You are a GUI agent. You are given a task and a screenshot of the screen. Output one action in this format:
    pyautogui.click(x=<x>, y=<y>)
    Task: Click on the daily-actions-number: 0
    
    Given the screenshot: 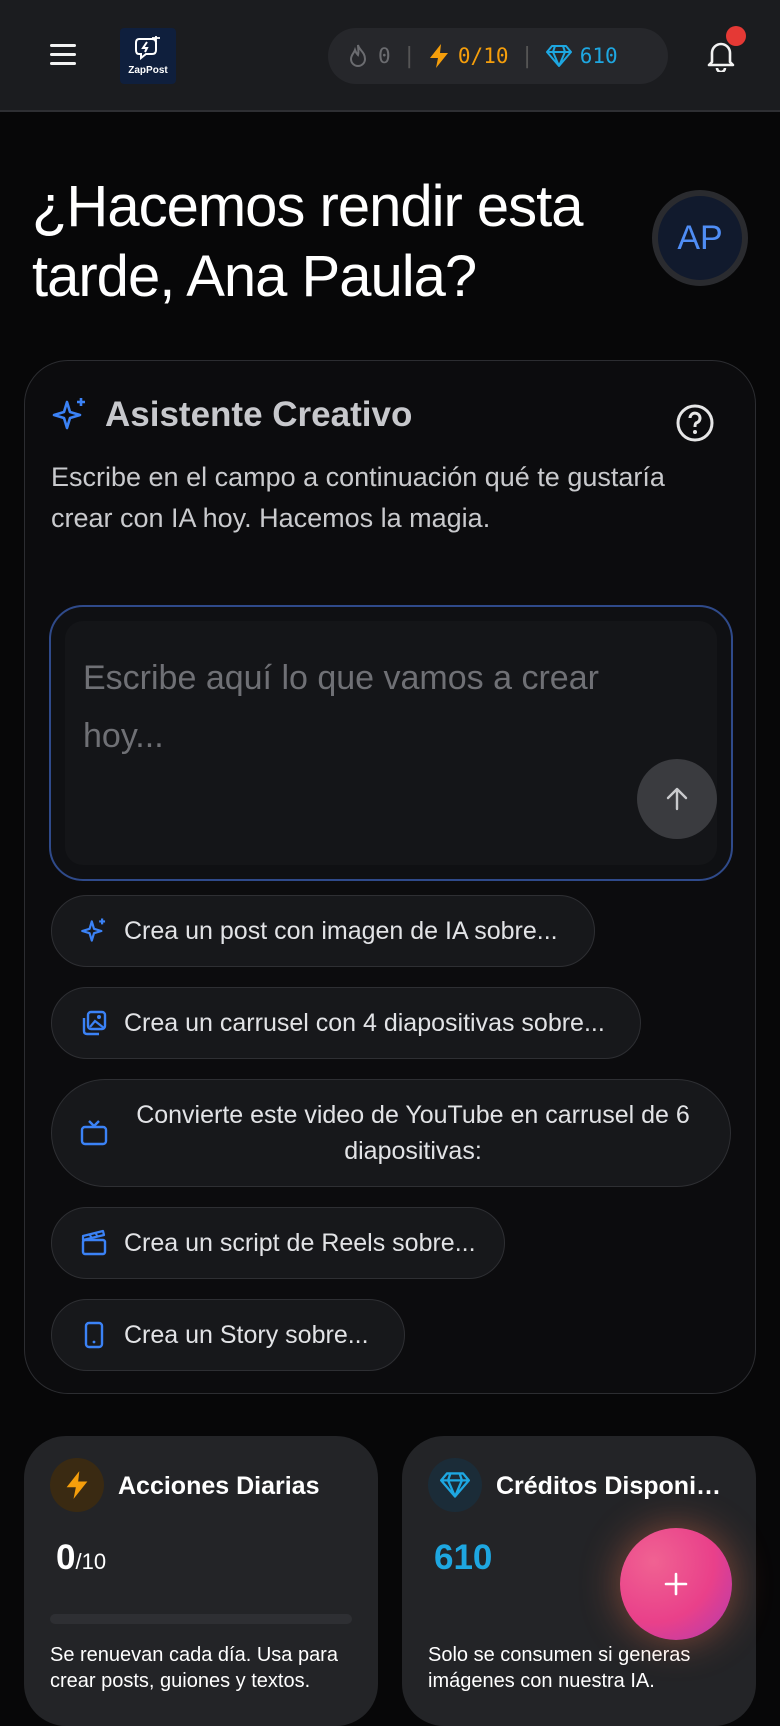 What is the action you would take?
    pyautogui.click(x=66, y=1557)
    